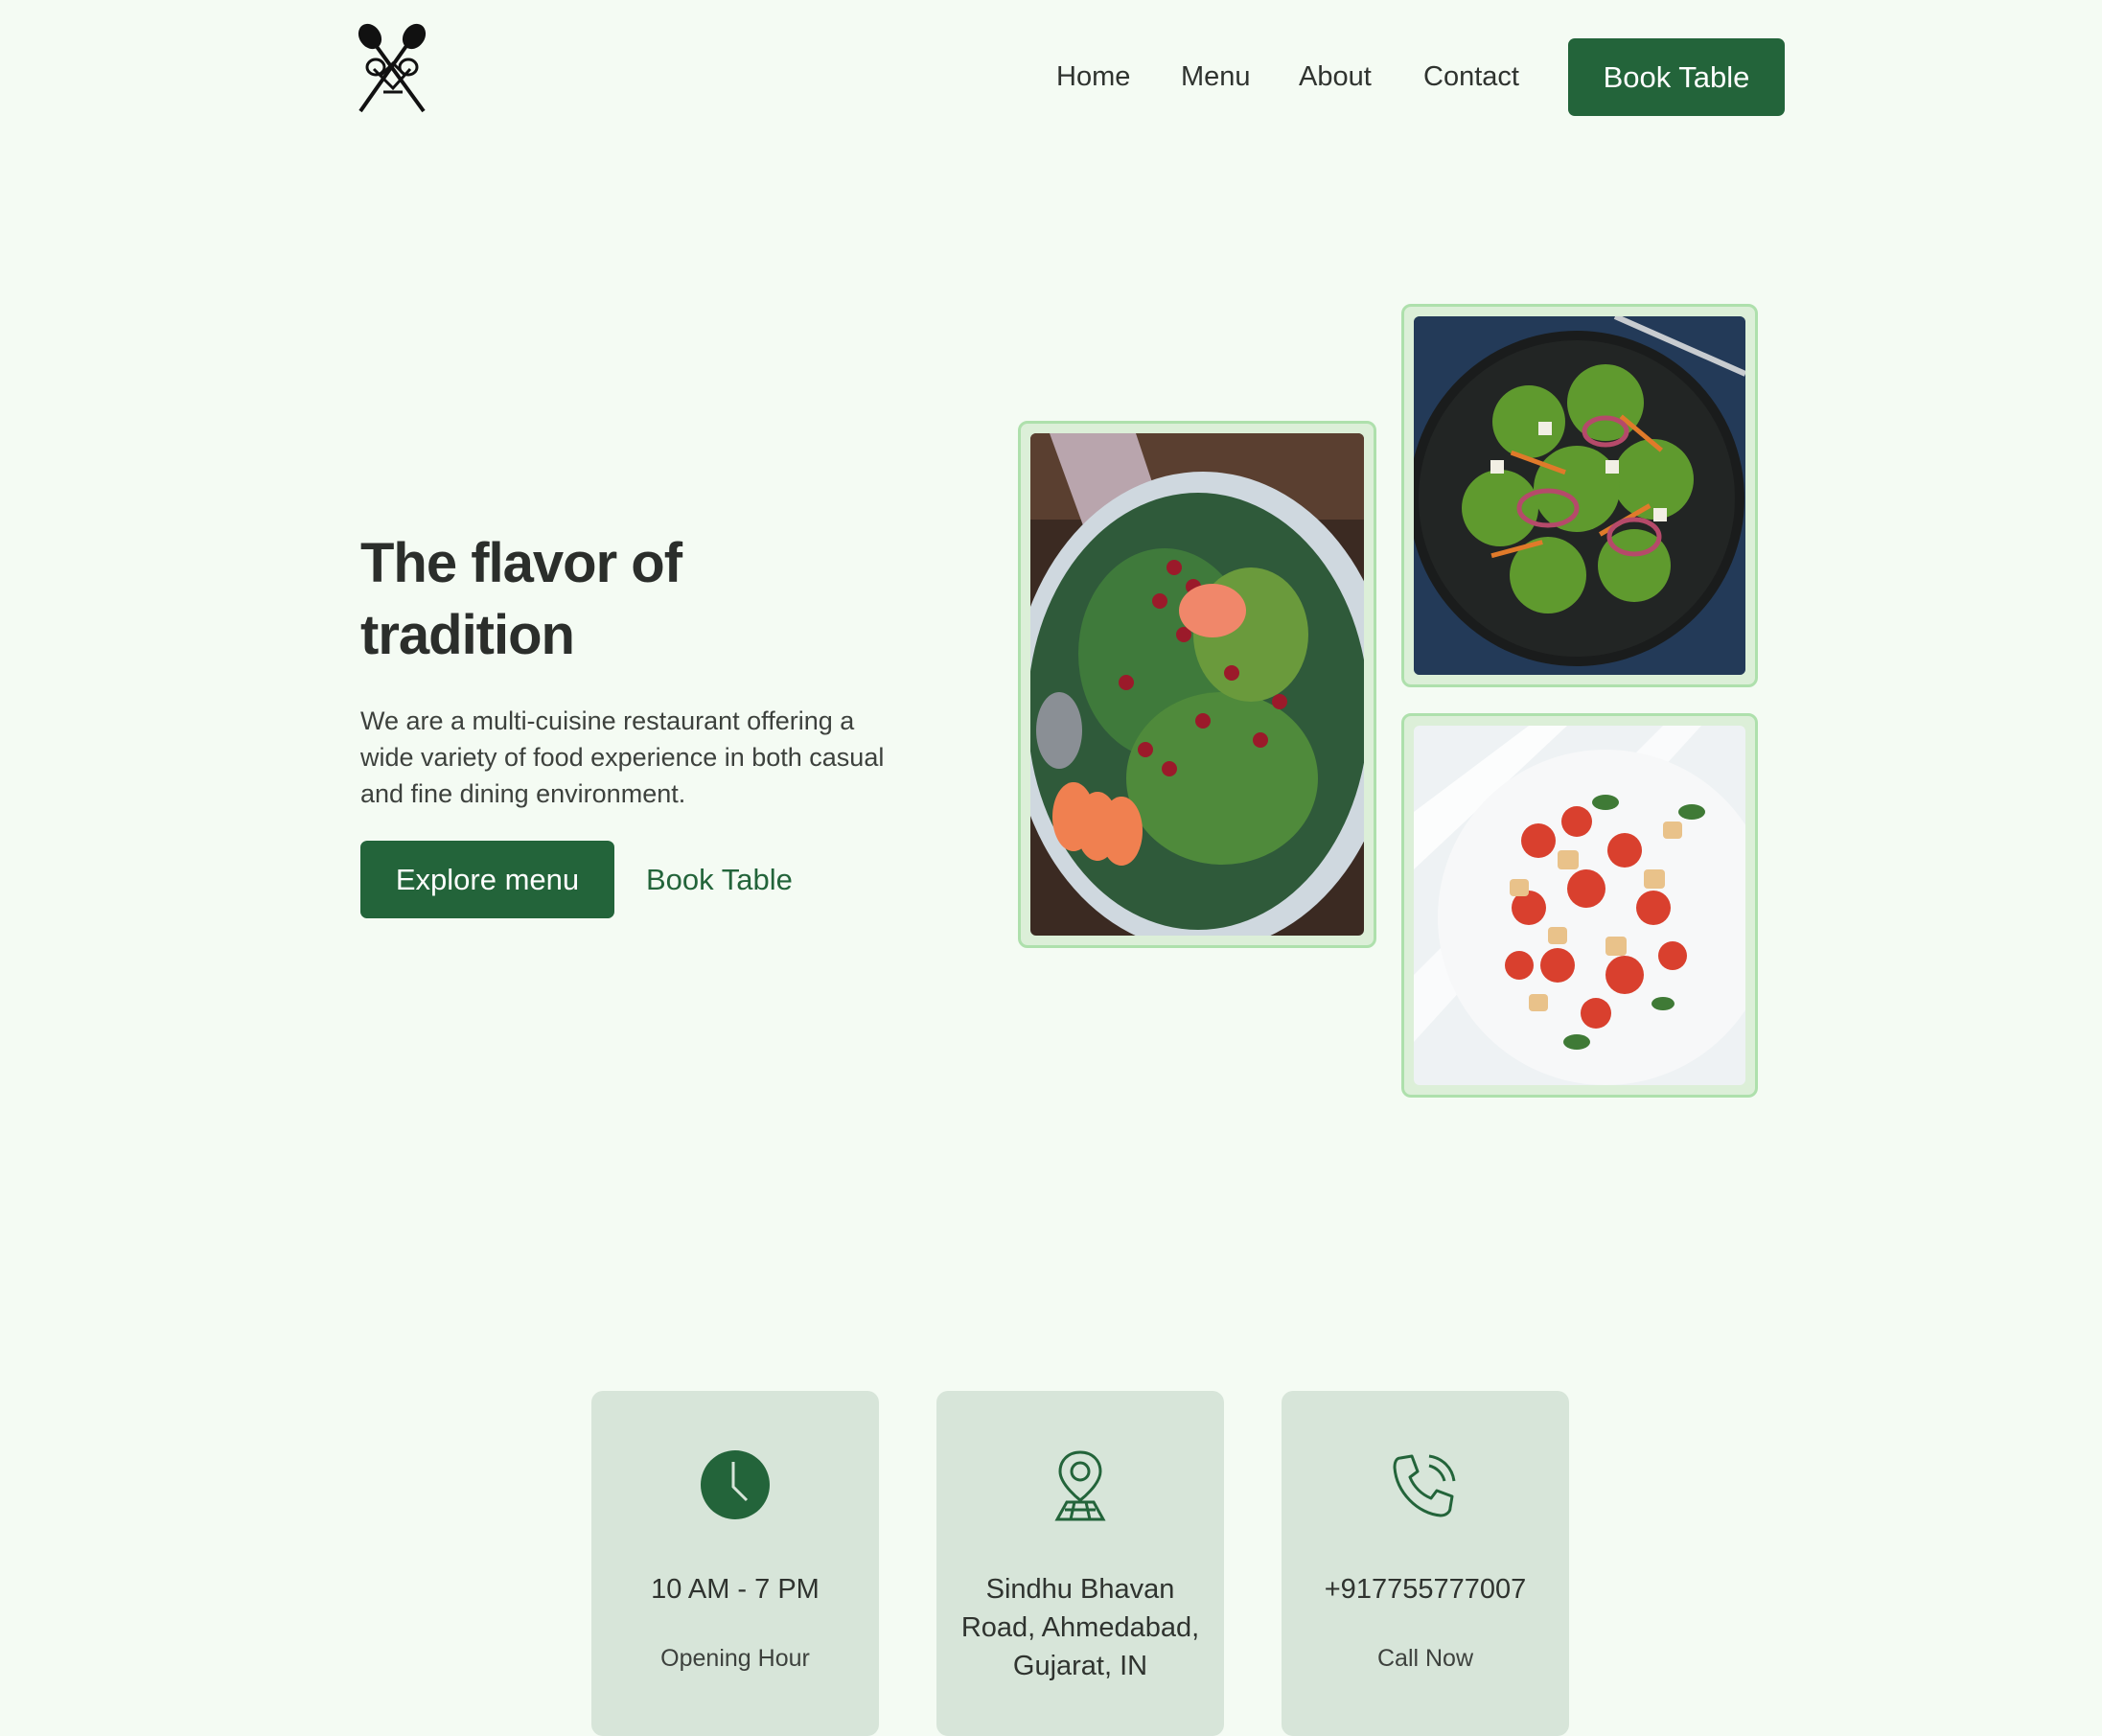  Describe the element at coordinates (1425, 1659) in the screenshot. I see `call-now-label: Call Now` at that location.